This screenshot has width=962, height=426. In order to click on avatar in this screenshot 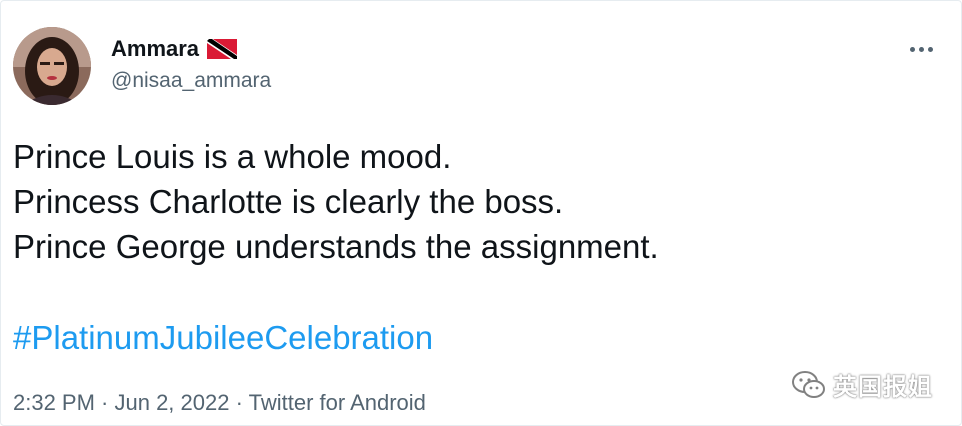, I will do `click(52, 66)`.